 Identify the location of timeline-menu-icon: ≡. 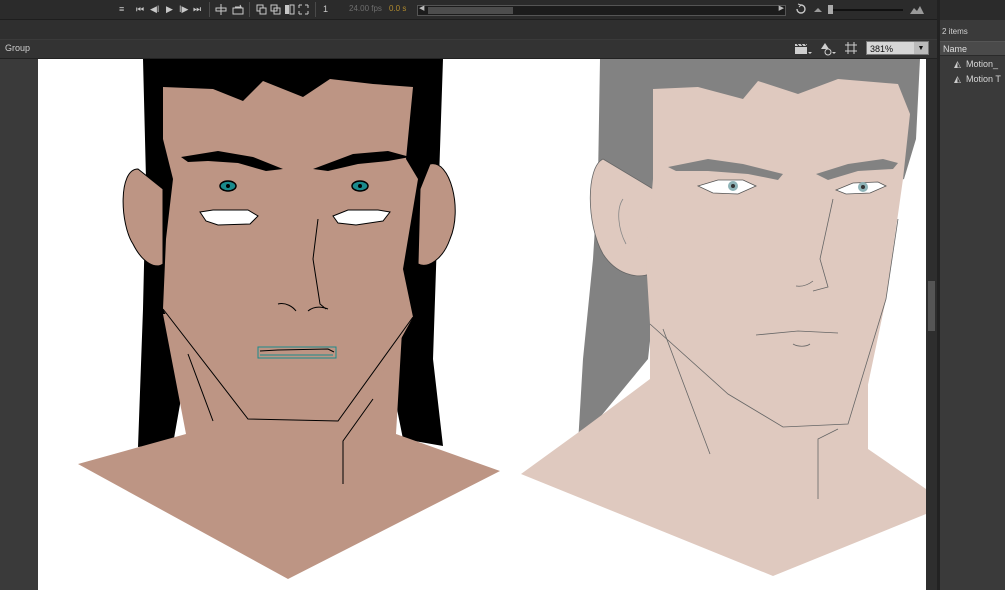
(121, 9).